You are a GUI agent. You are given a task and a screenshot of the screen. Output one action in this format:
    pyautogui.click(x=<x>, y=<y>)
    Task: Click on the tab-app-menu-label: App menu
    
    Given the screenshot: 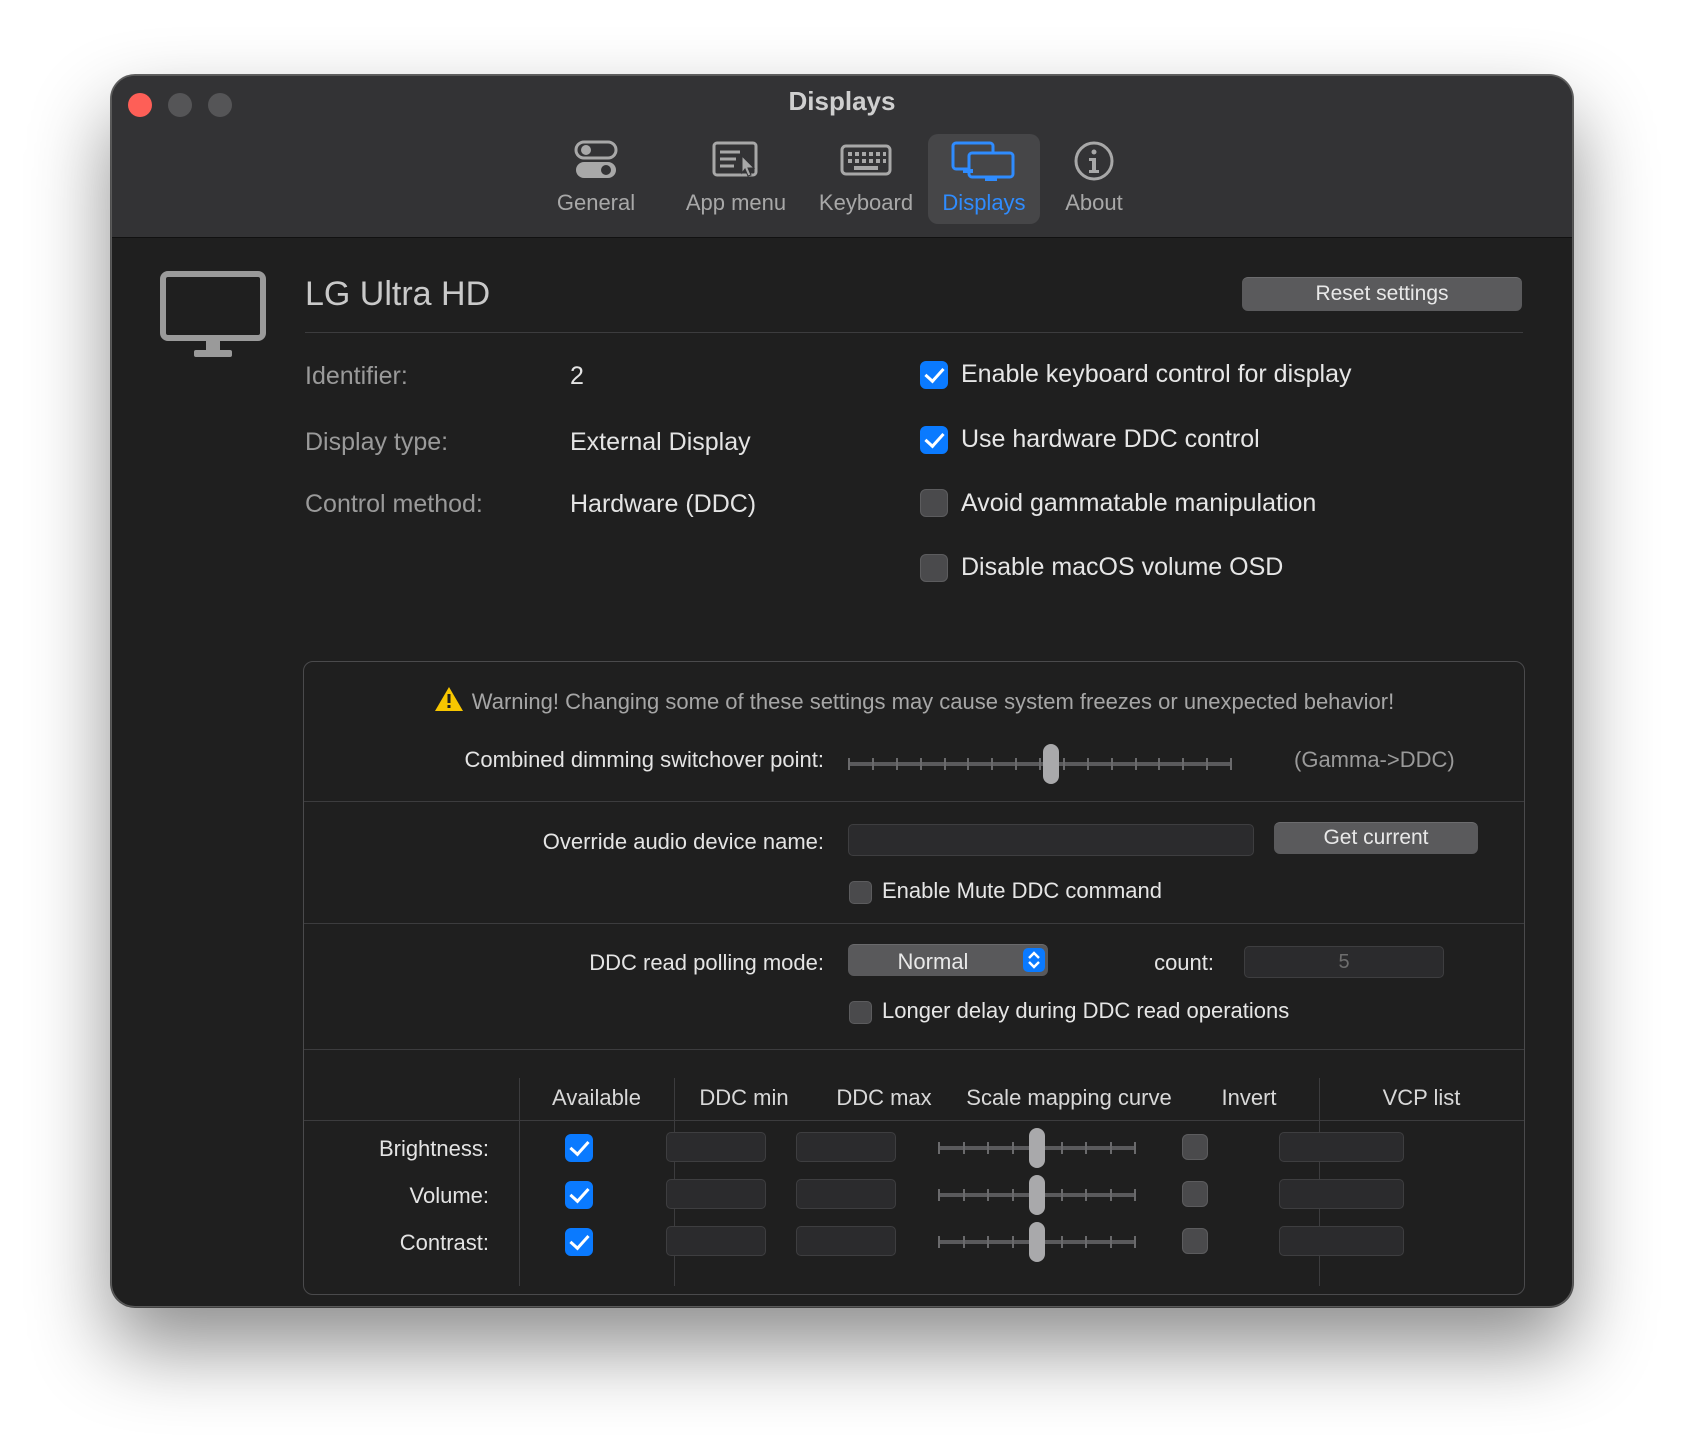 What is the action you would take?
    pyautogui.click(x=736, y=202)
    